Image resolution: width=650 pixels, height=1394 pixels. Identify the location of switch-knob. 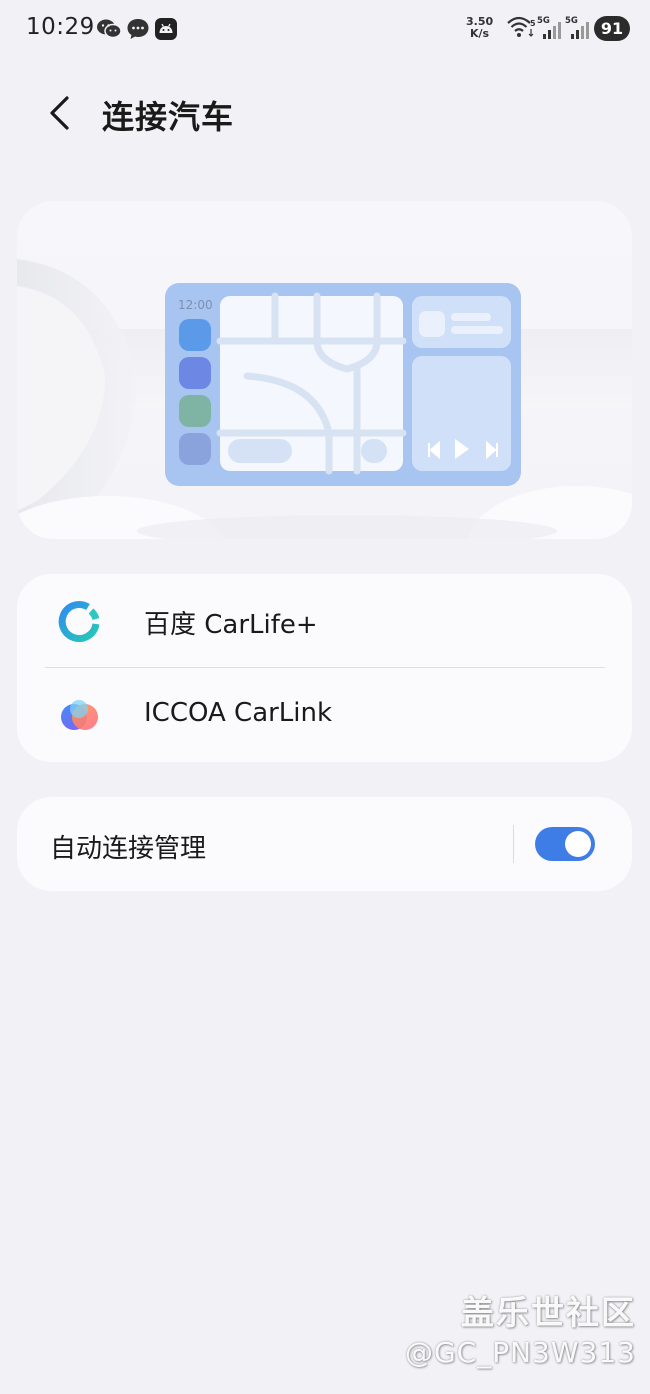
(578, 844).